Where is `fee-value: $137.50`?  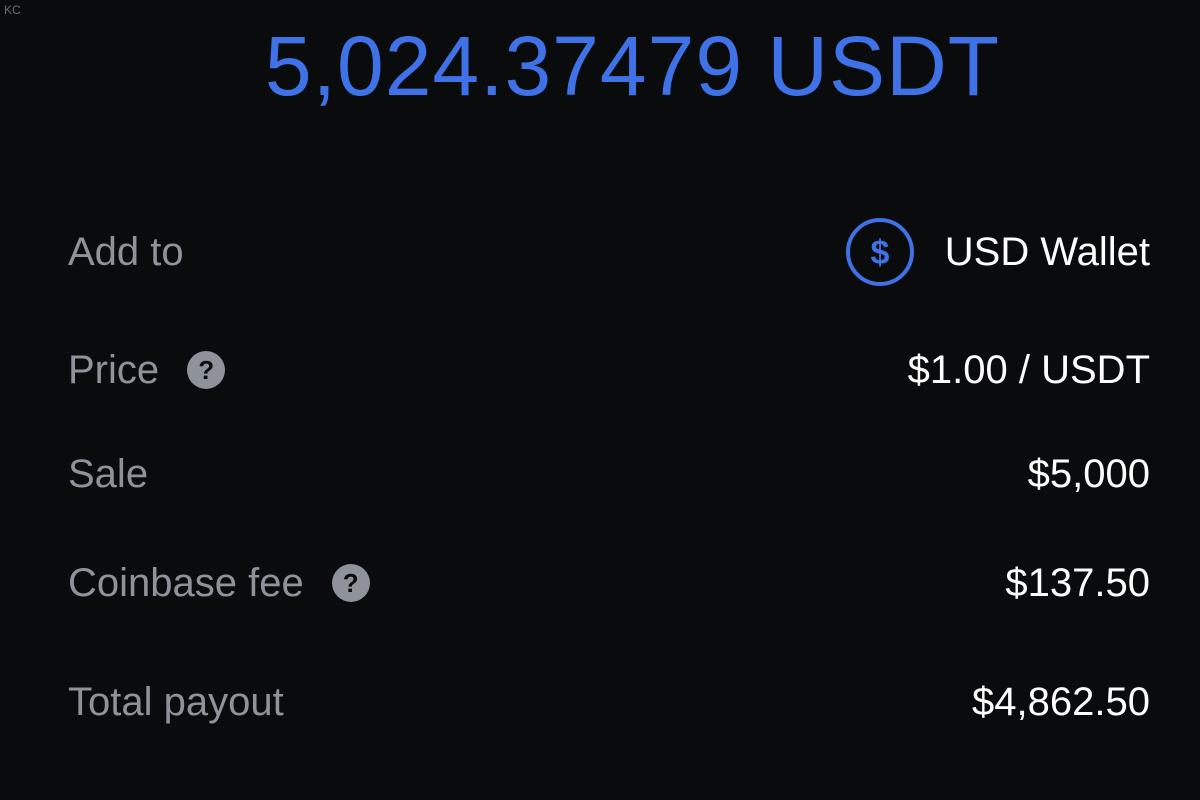
fee-value: $137.50 is located at coordinates (1077, 582).